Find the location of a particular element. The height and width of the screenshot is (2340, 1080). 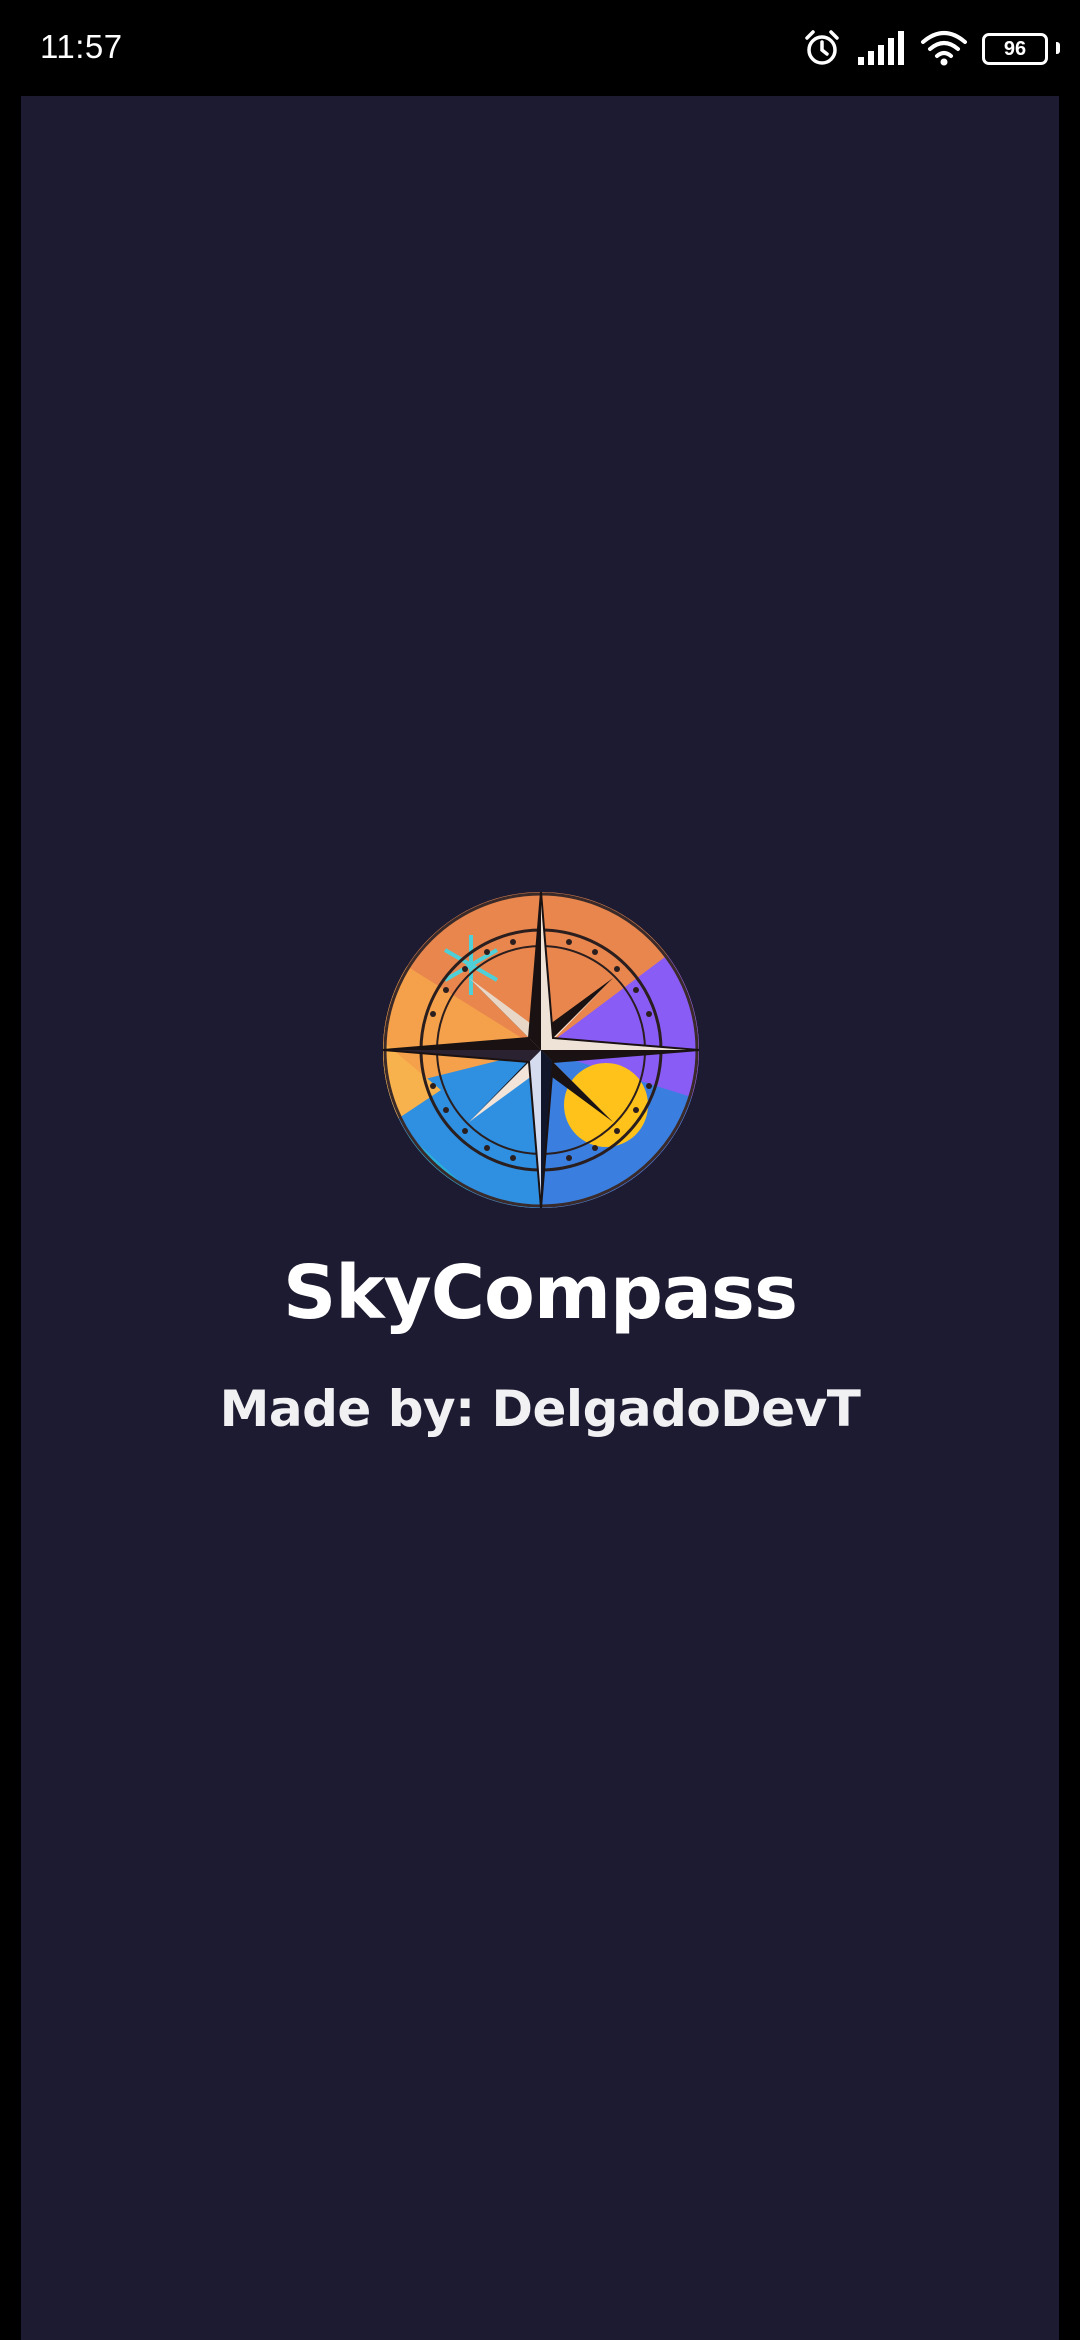

battery-icon: 96 is located at coordinates (1021, 49).